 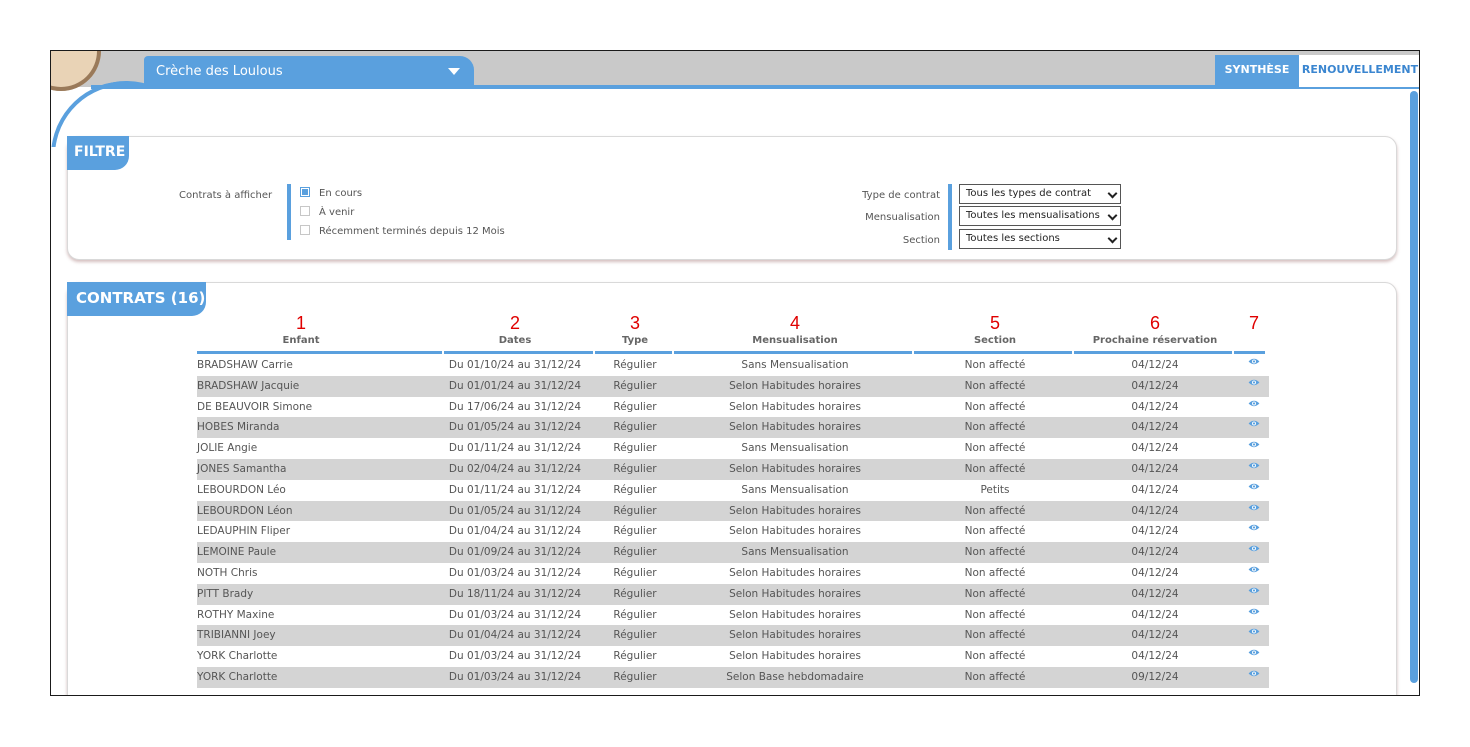 What do you see at coordinates (136, 299) in the screenshot?
I see `contracts-title: CONTRATS (16)` at bounding box center [136, 299].